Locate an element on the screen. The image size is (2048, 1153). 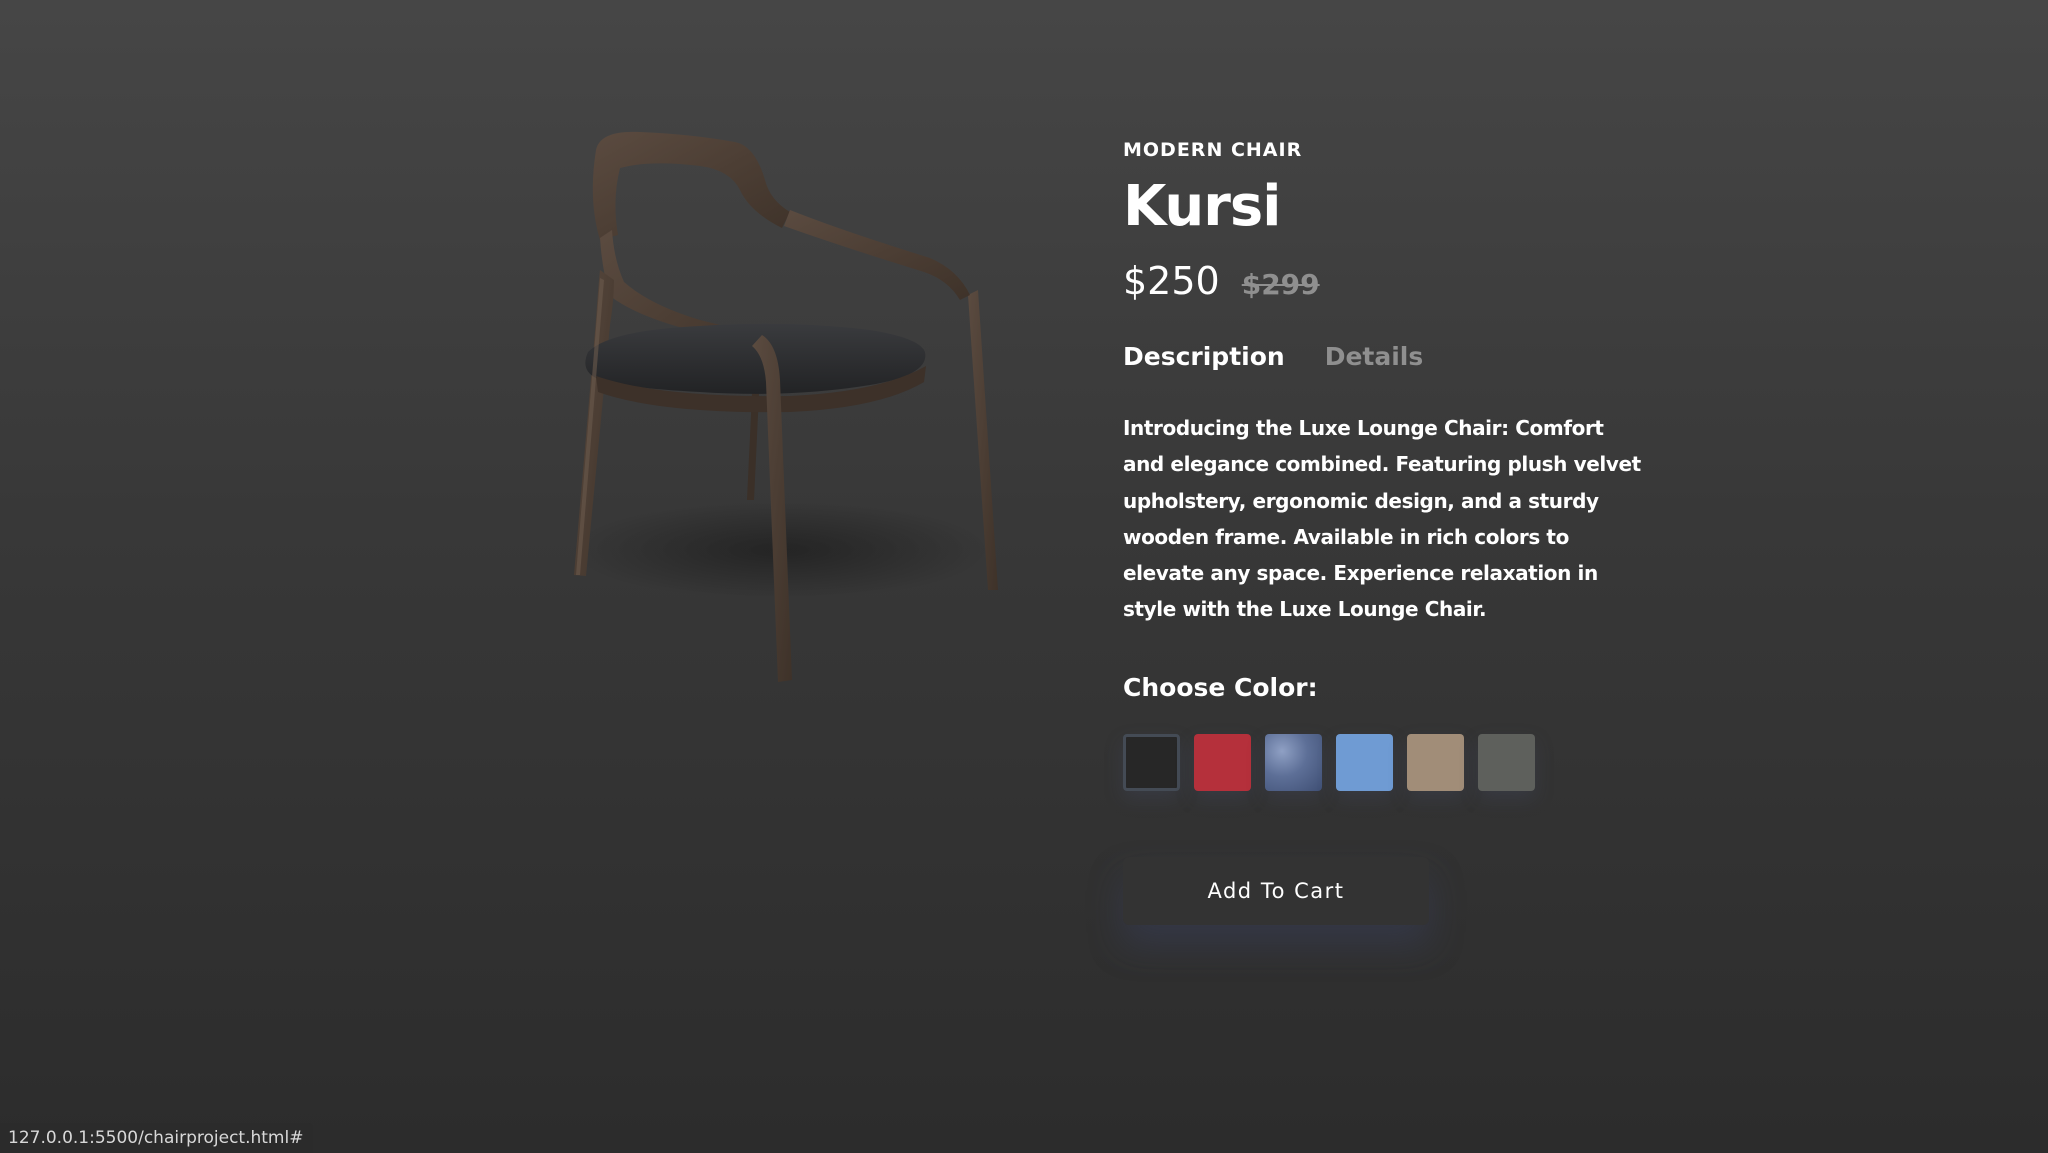
chair-image is located at coordinates (780, 415).